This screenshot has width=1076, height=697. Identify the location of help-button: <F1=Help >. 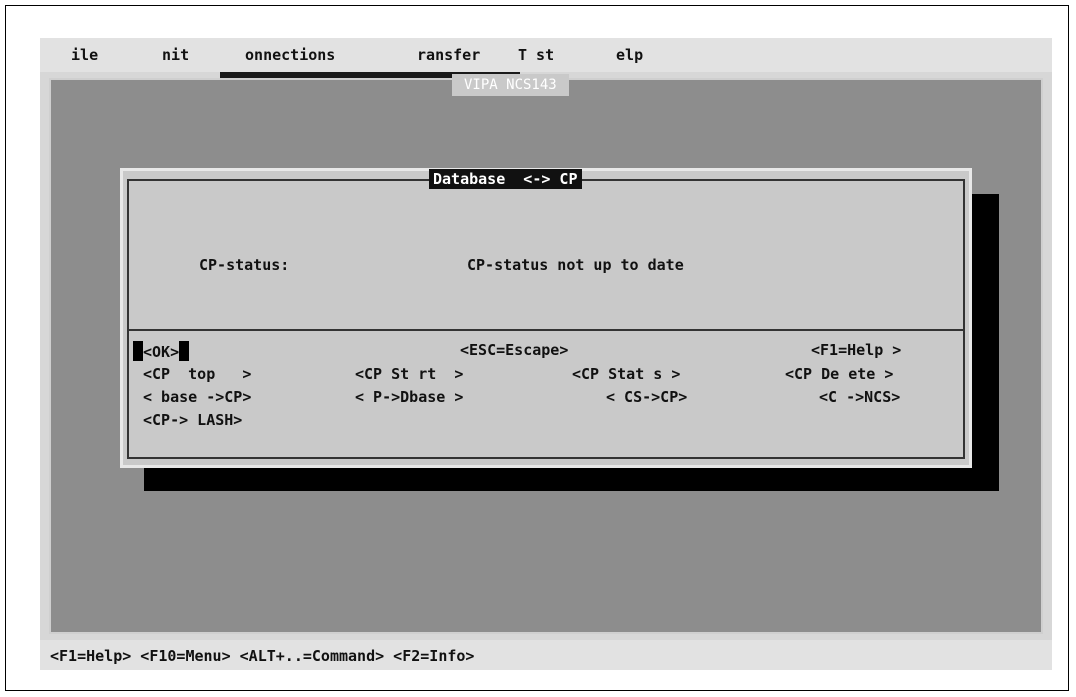
(856, 350).